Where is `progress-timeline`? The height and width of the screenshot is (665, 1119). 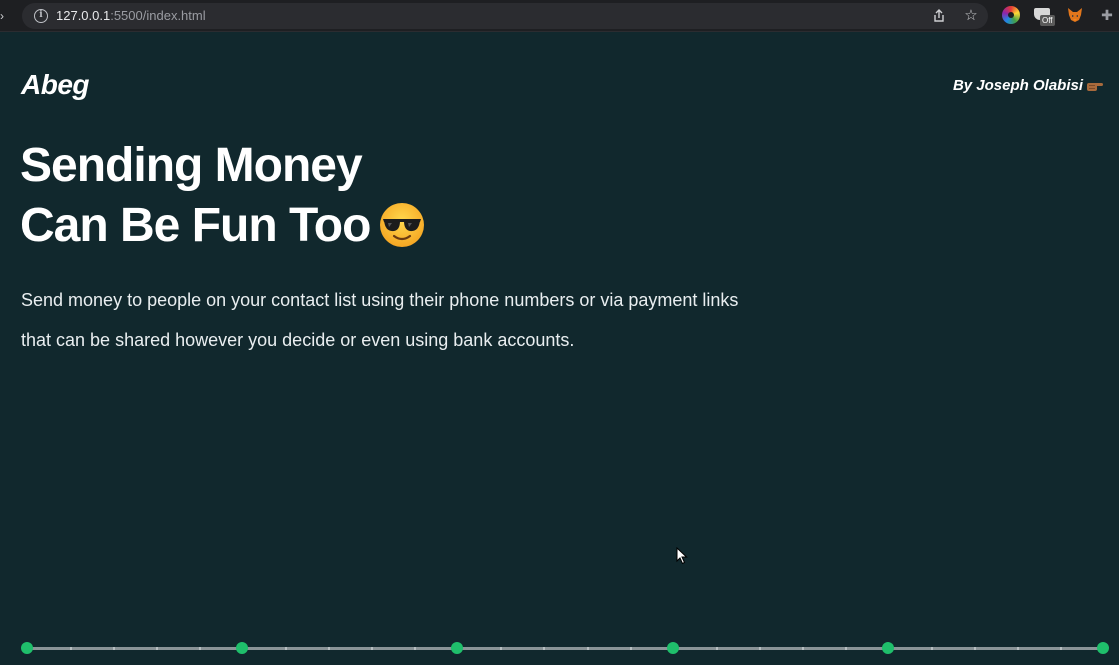 progress-timeline is located at coordinates (559, 648).